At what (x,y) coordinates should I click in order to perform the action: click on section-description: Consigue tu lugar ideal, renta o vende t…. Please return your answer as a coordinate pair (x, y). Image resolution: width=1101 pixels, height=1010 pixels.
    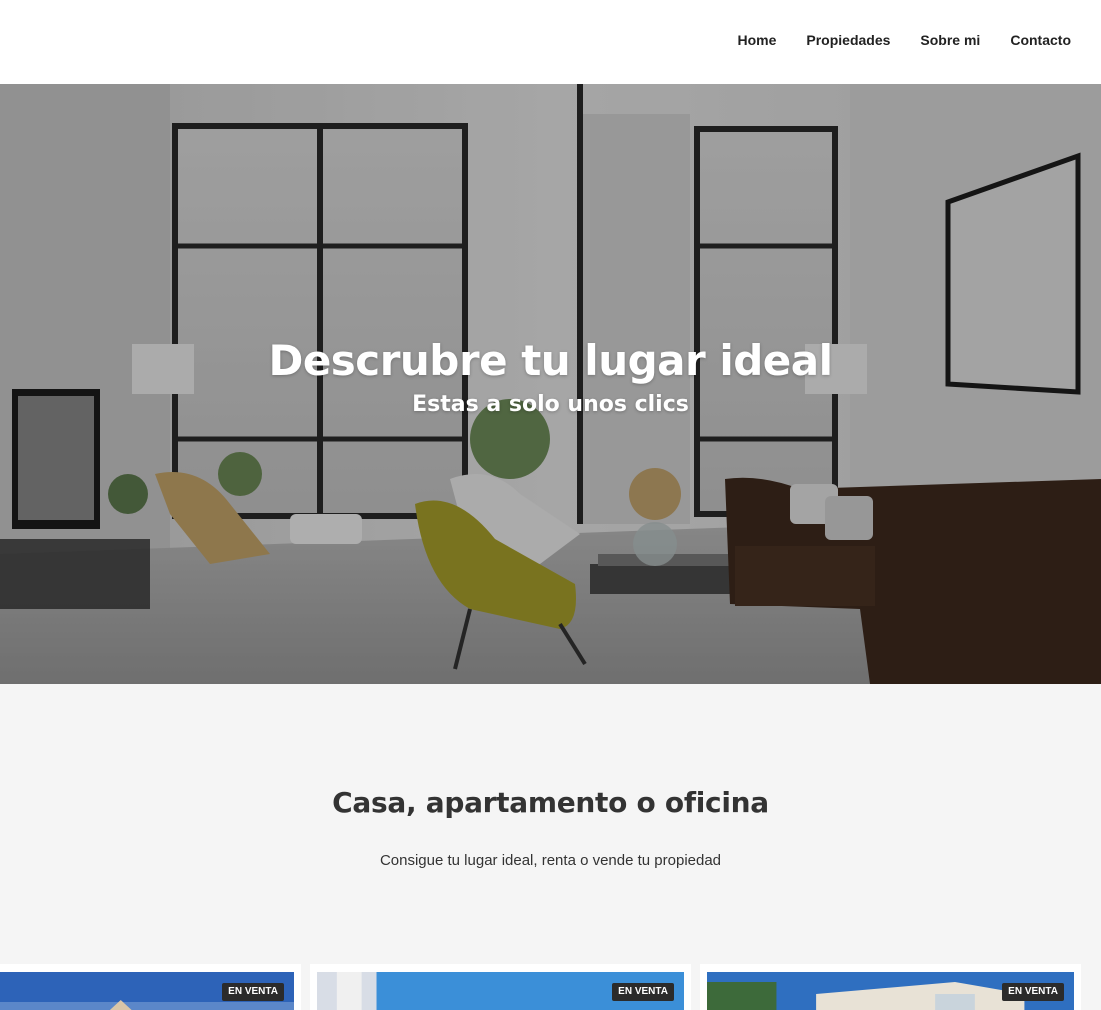
    Looking at the image, I should click on (550, 860).